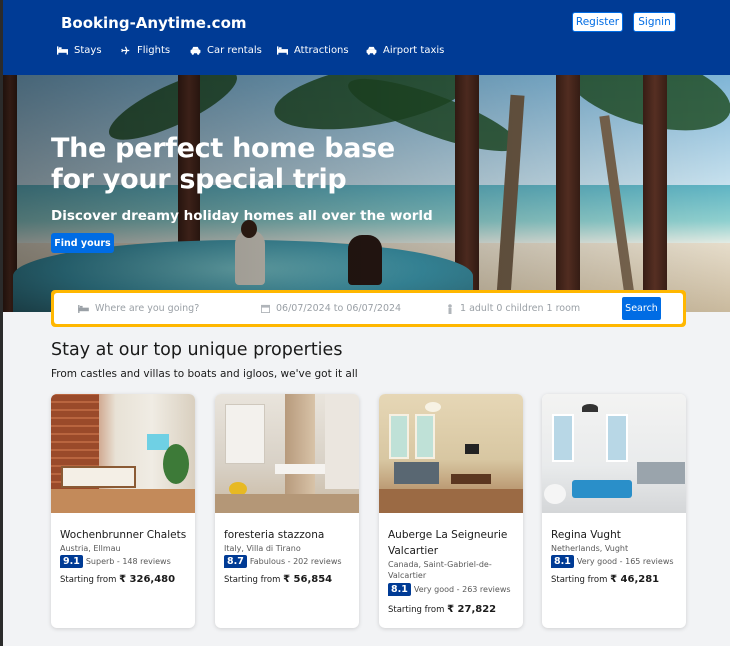 The height and width of the screenshot is (646, 730). What do you see at coordinates (442, 609) in the screenshot?
I see `property-price: Starting from ₹ 27,822` at bounding box center [442, 609].